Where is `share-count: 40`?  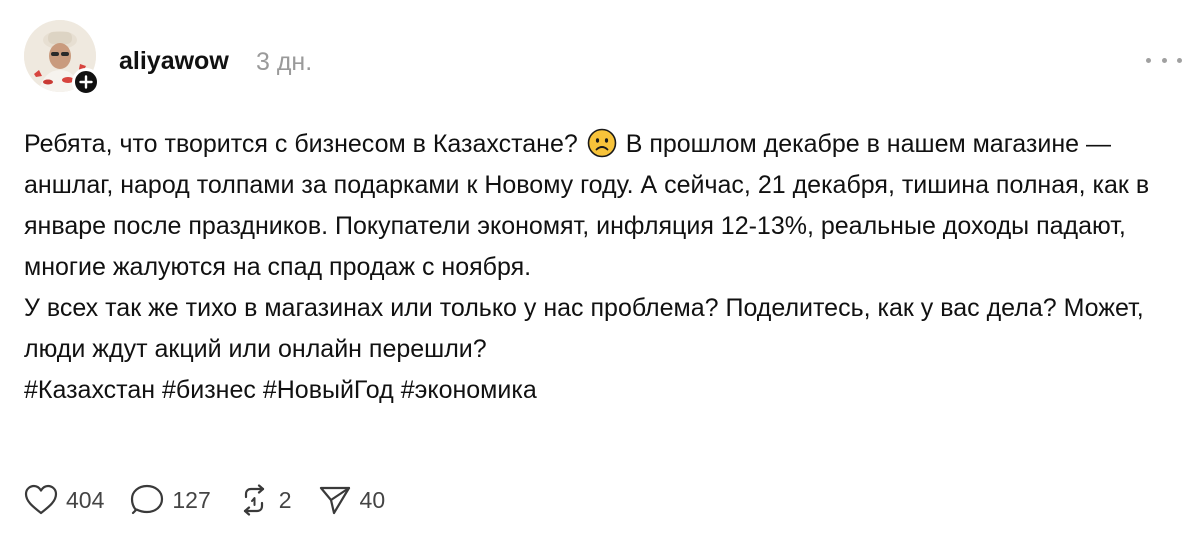
share-count: 40 is located at coordinates (372, 500).